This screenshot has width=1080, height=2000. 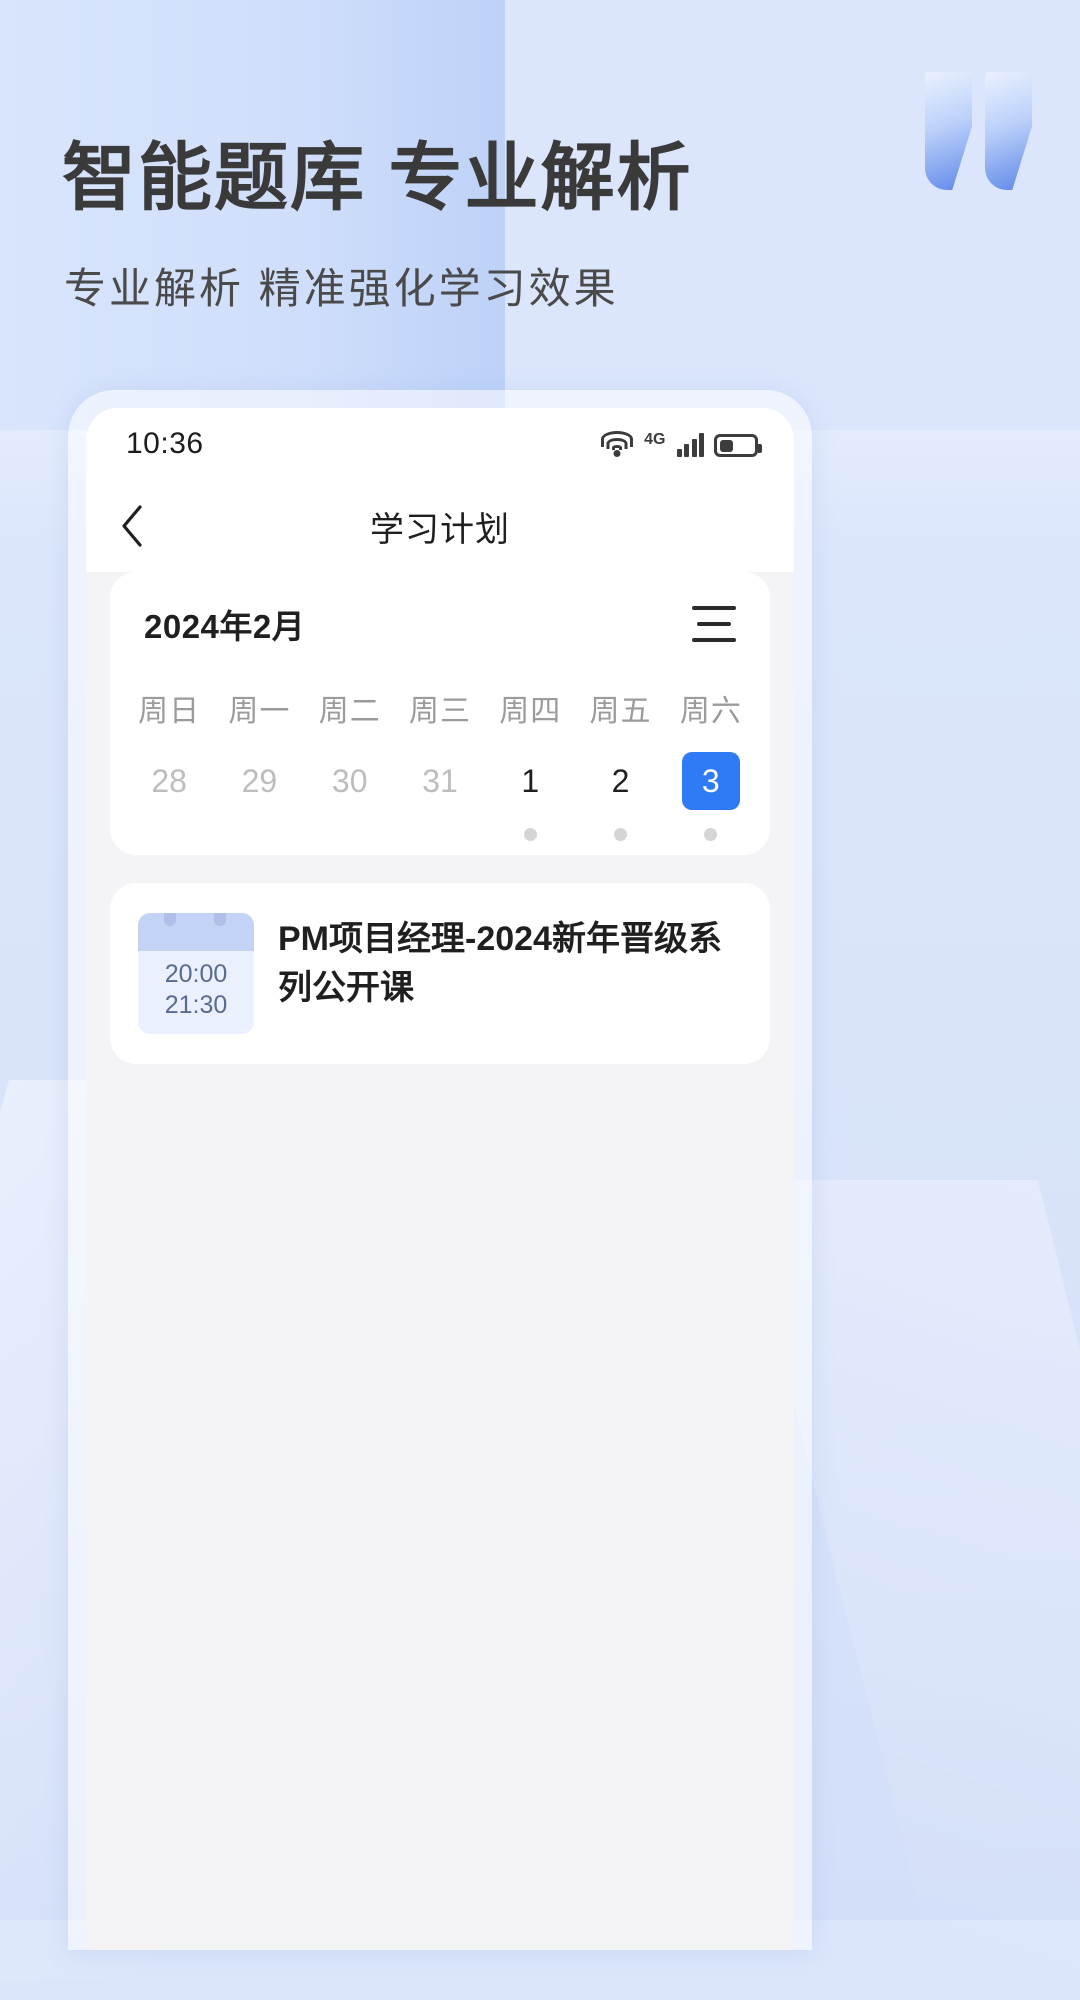 I want to click on schedule-start-time: 20:00, so click(x=196, y=974).